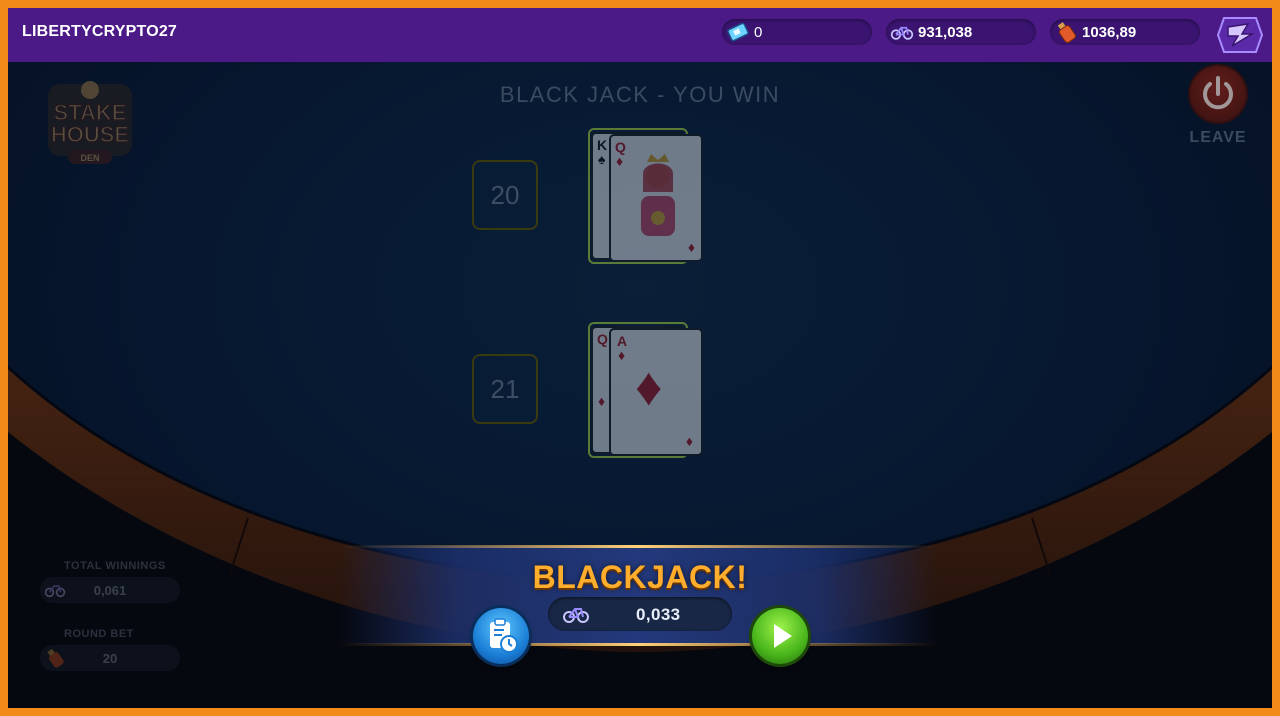 The height and width of the screenshot is (716, 1280). What do you see at coordinates (1218, 137) in the screenshot?
I see `leave-label: LEAVE` at bounding box center [1218, 137].